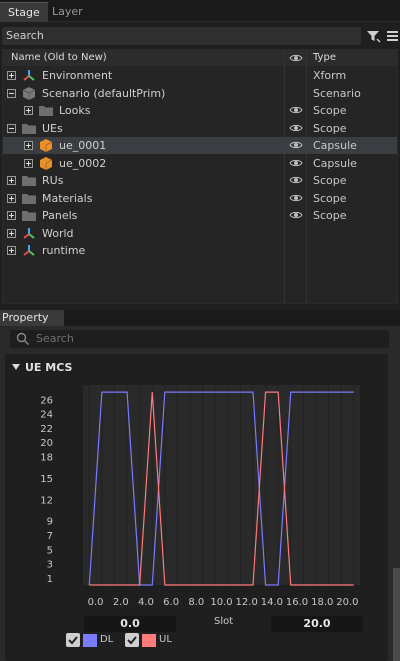 Image resolution: width=400 pixels, height=661 pixels. What do you see at coordinates (324, 57) in the screenshot?
I see `column-type-header: Type` at bounding box center [324, 57].